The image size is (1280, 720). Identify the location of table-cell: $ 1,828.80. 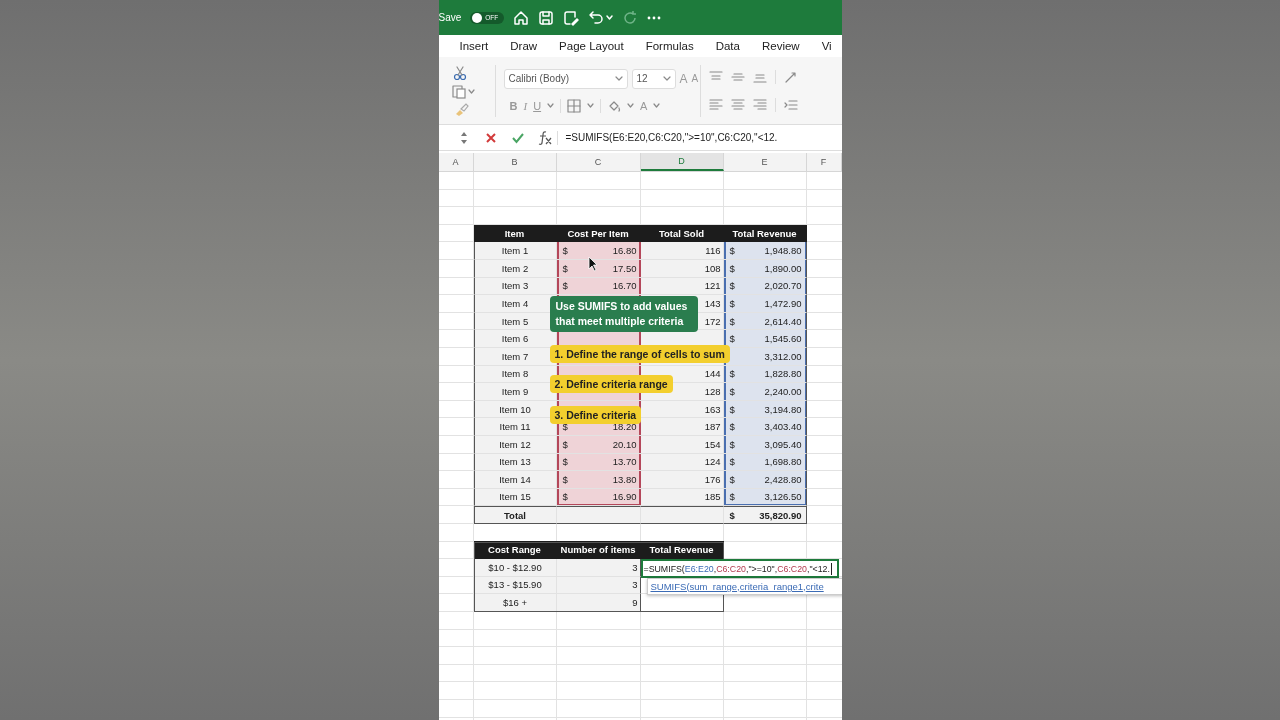
(765, 374).